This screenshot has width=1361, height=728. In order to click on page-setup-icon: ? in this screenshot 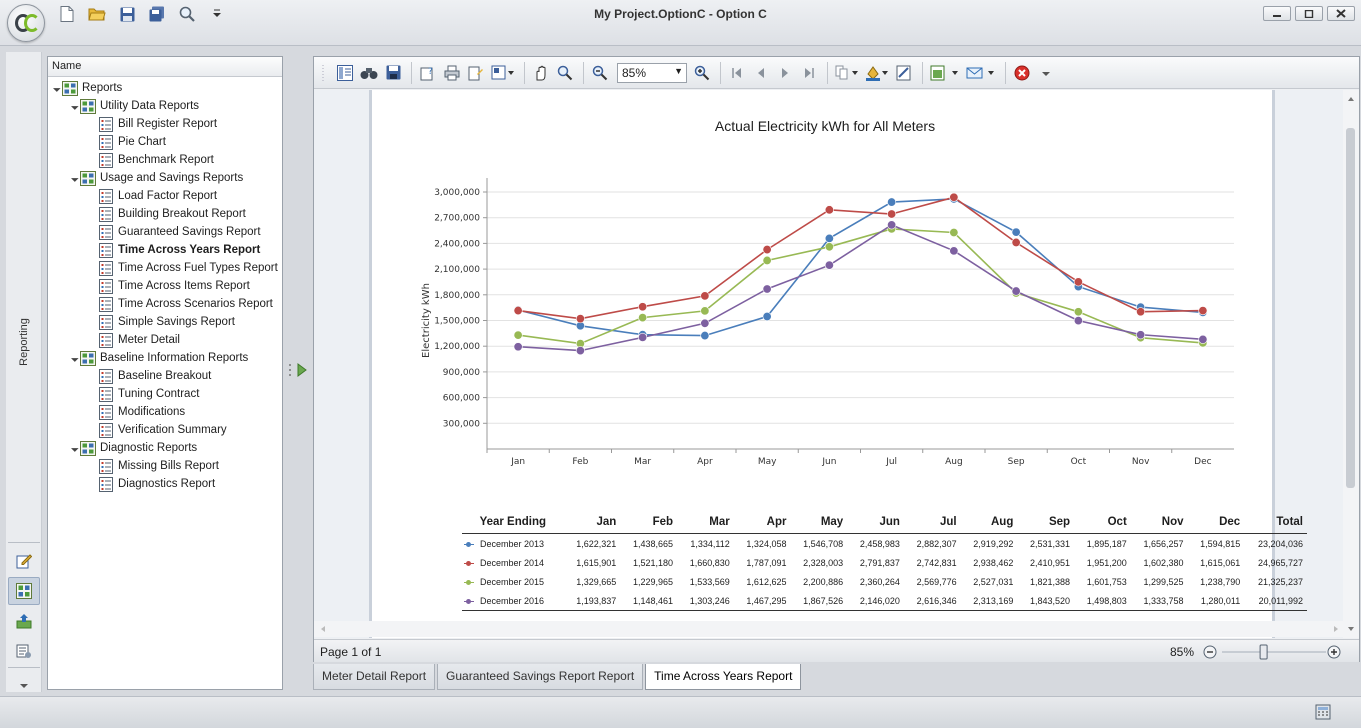, I will do `click(428, 73)`.